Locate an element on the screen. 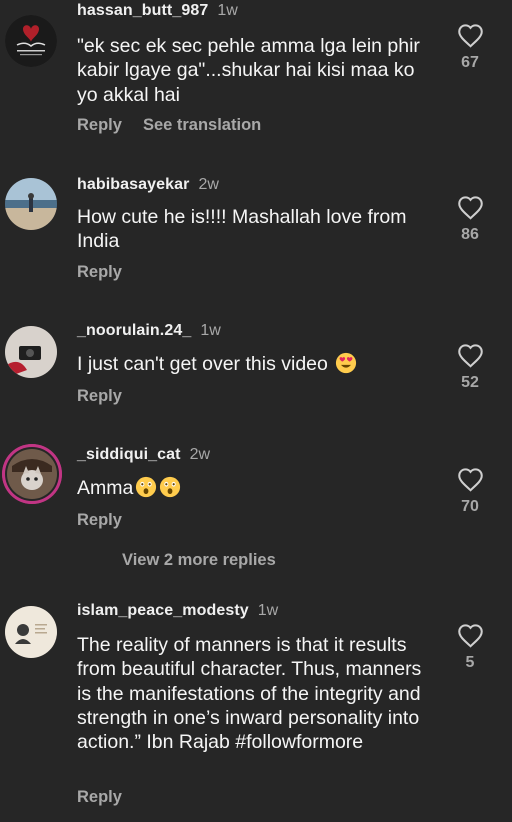  comment-header: habibasayekar 2w is located at coordinates (148, 185).